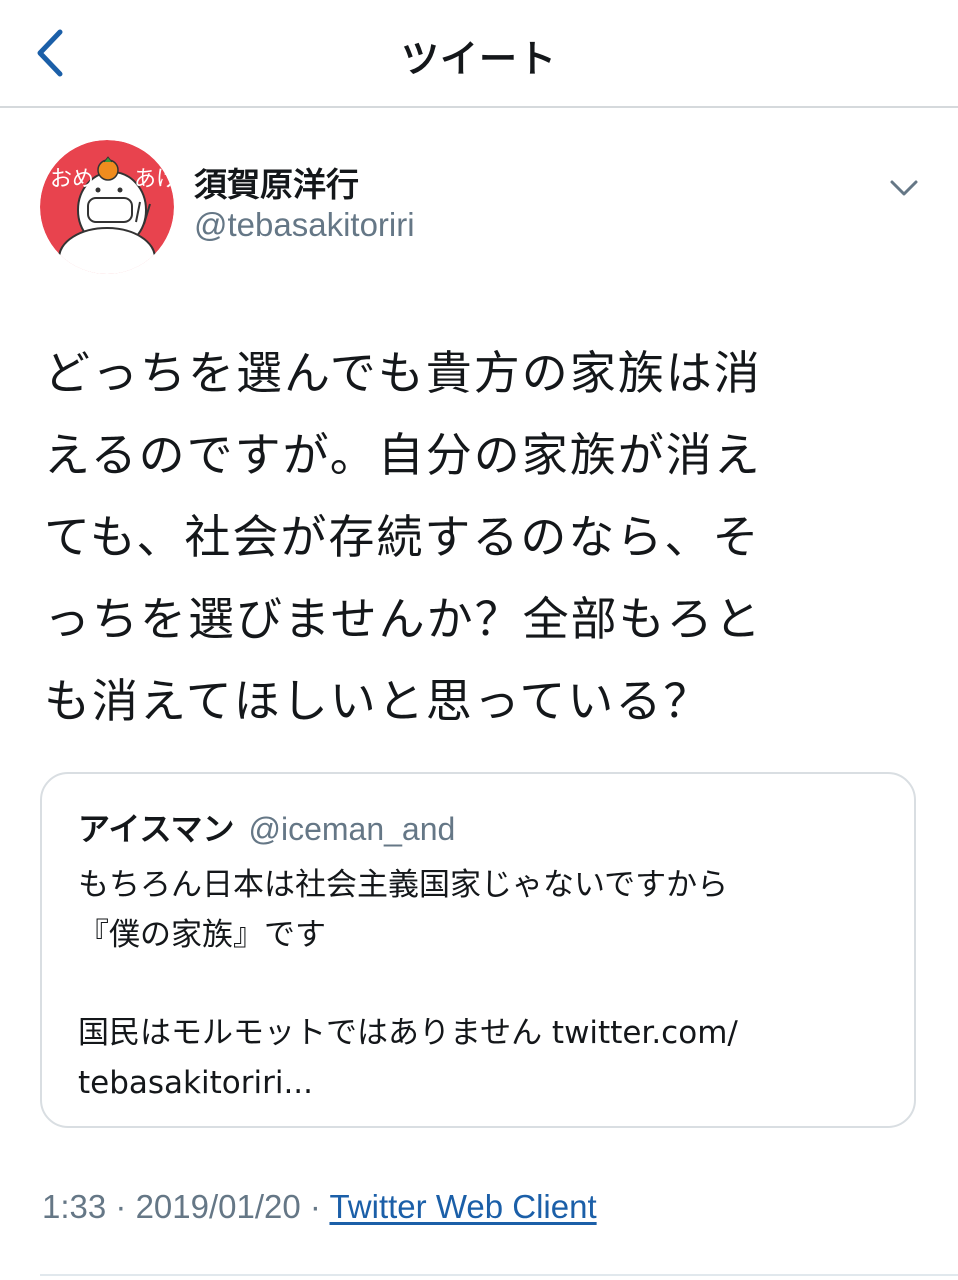 The width and height of the screenshot is (958, 1280). I want to click on tweet-text-line: どっちを選んでも貴方の家族は消, so click(403, 373).